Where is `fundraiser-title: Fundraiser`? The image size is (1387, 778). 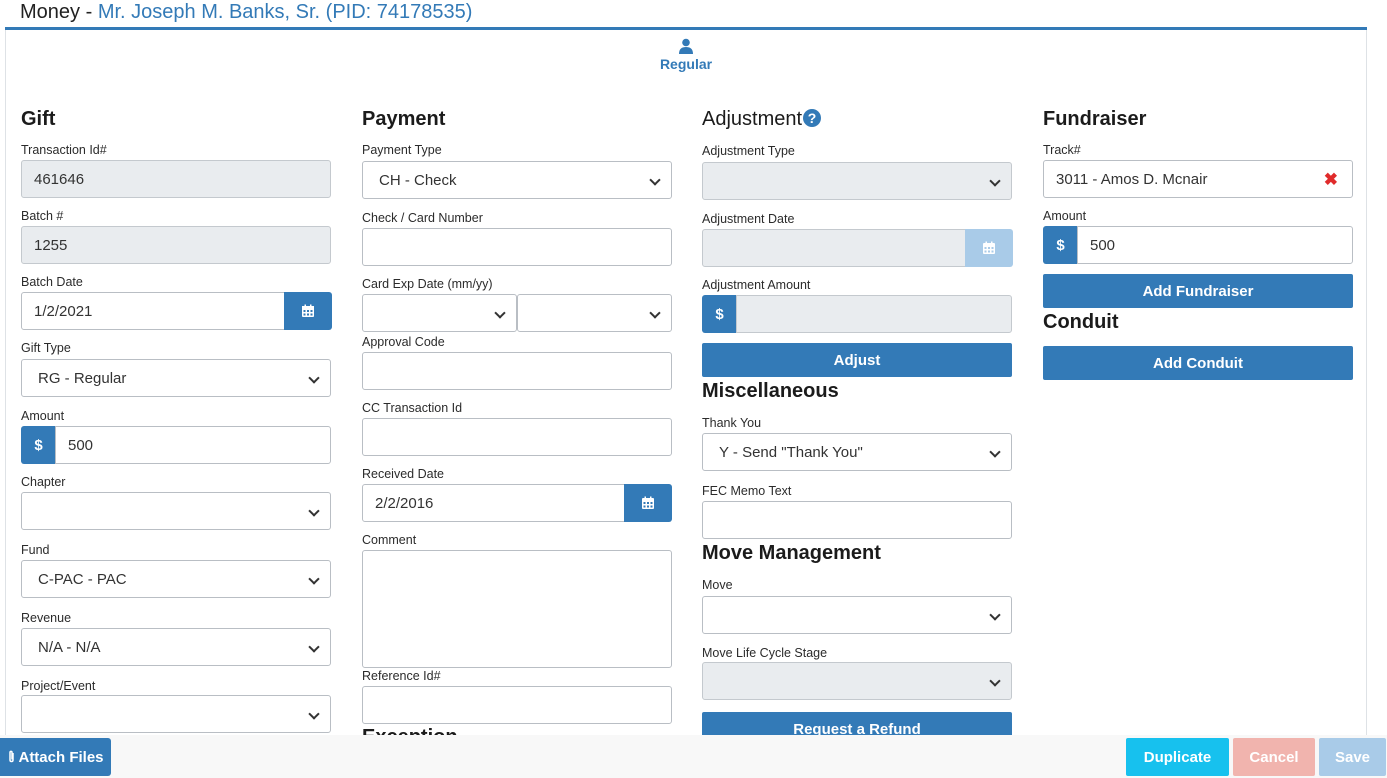 fundraiser-title: Fundraiser is located at coordinates (1095, 119).